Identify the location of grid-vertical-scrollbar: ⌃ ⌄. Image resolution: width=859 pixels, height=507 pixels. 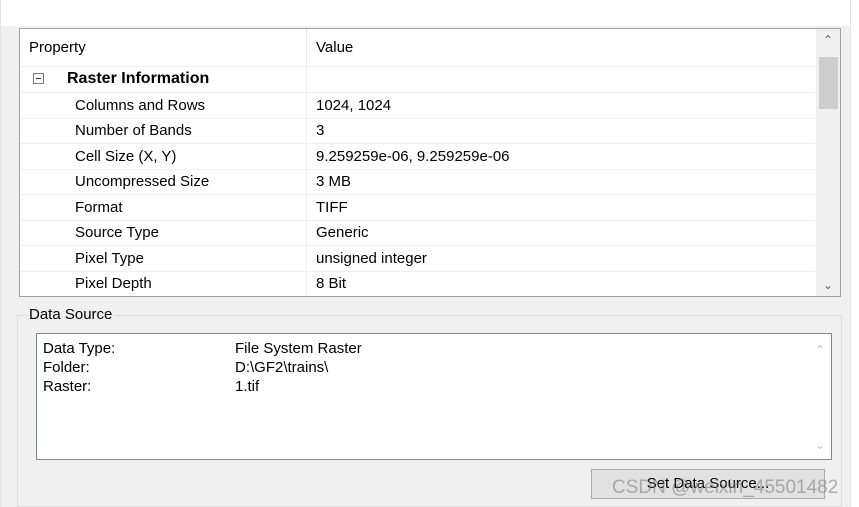
(828, 162).